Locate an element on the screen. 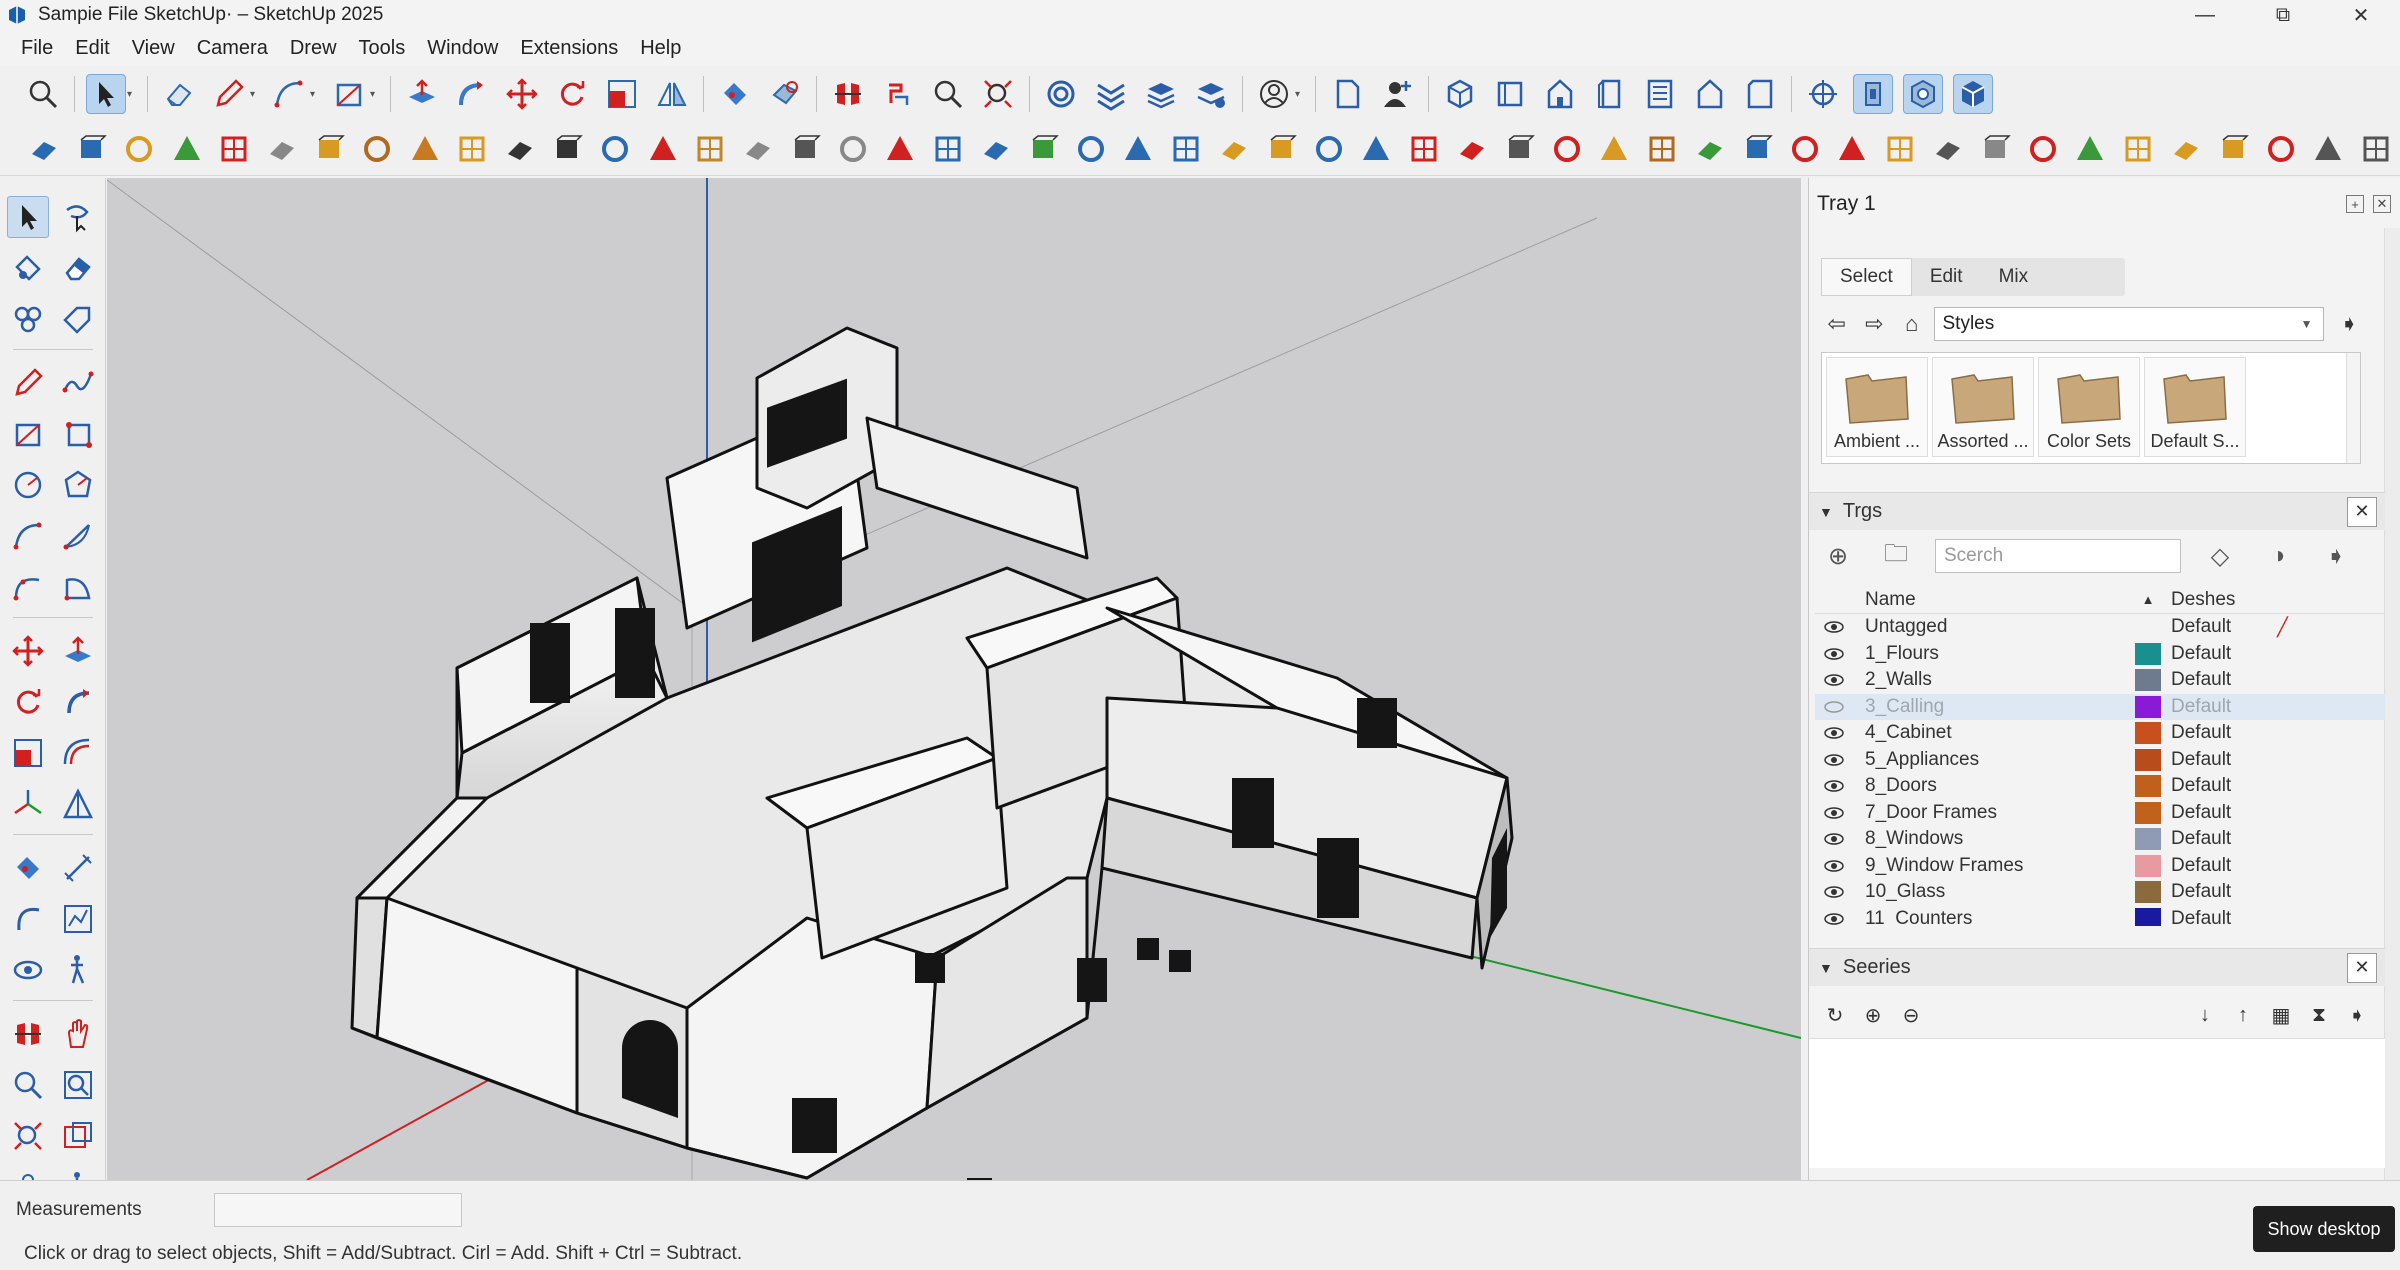 The image size is (2400, 1270). menu-file: File is located at coordinates (37, 48).